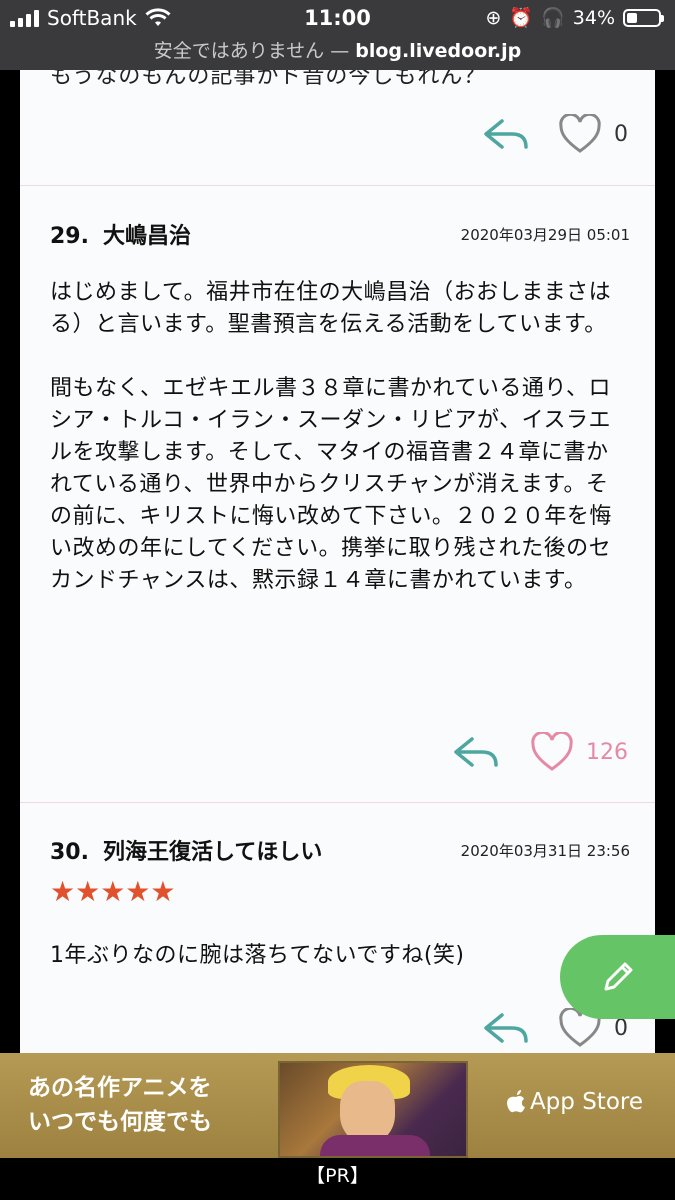 This screenshot has height=1200, width=675. I want to click on comment-header: 30. 列海王復活してほしい 2020年03月31日 23:56, so click(340, 850).